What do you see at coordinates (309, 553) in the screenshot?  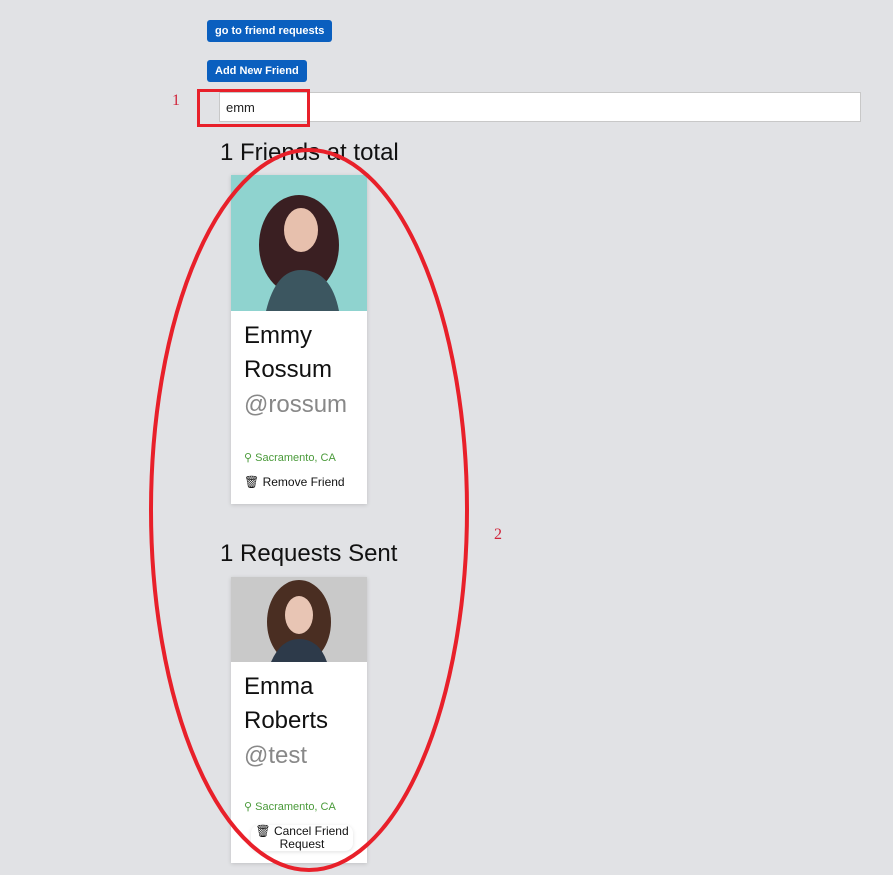 I see `requests-heading: 1 Requests Sent` at bounding box center [309, 553].